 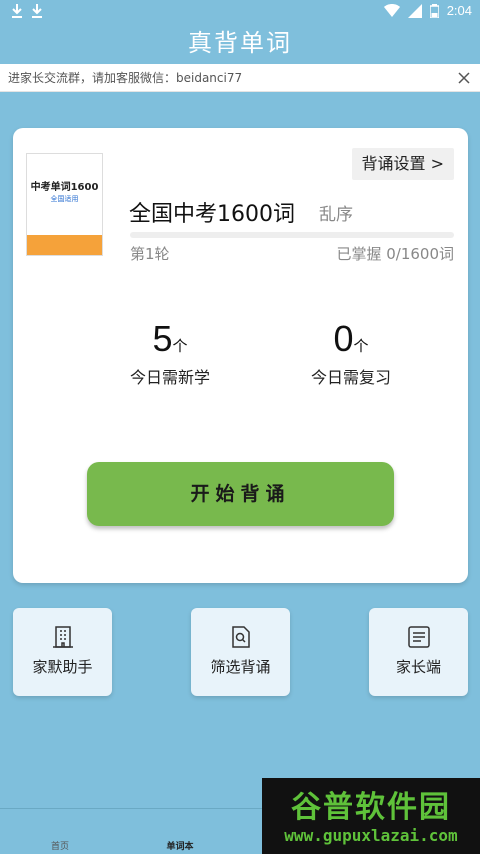 What do you see at coordinates (162, 338) in the screenshot?
I see `stat-new-value: 5` at bounding box center [162, 338].